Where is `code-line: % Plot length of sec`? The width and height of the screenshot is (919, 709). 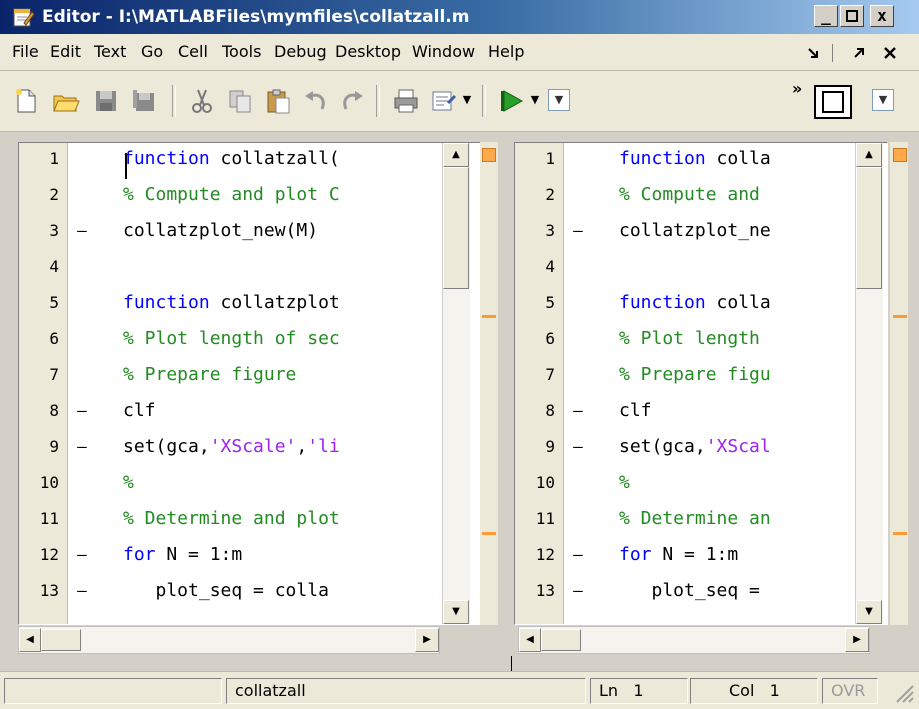
code-line: % Plot length of sec is located at coordinates (282, 339).